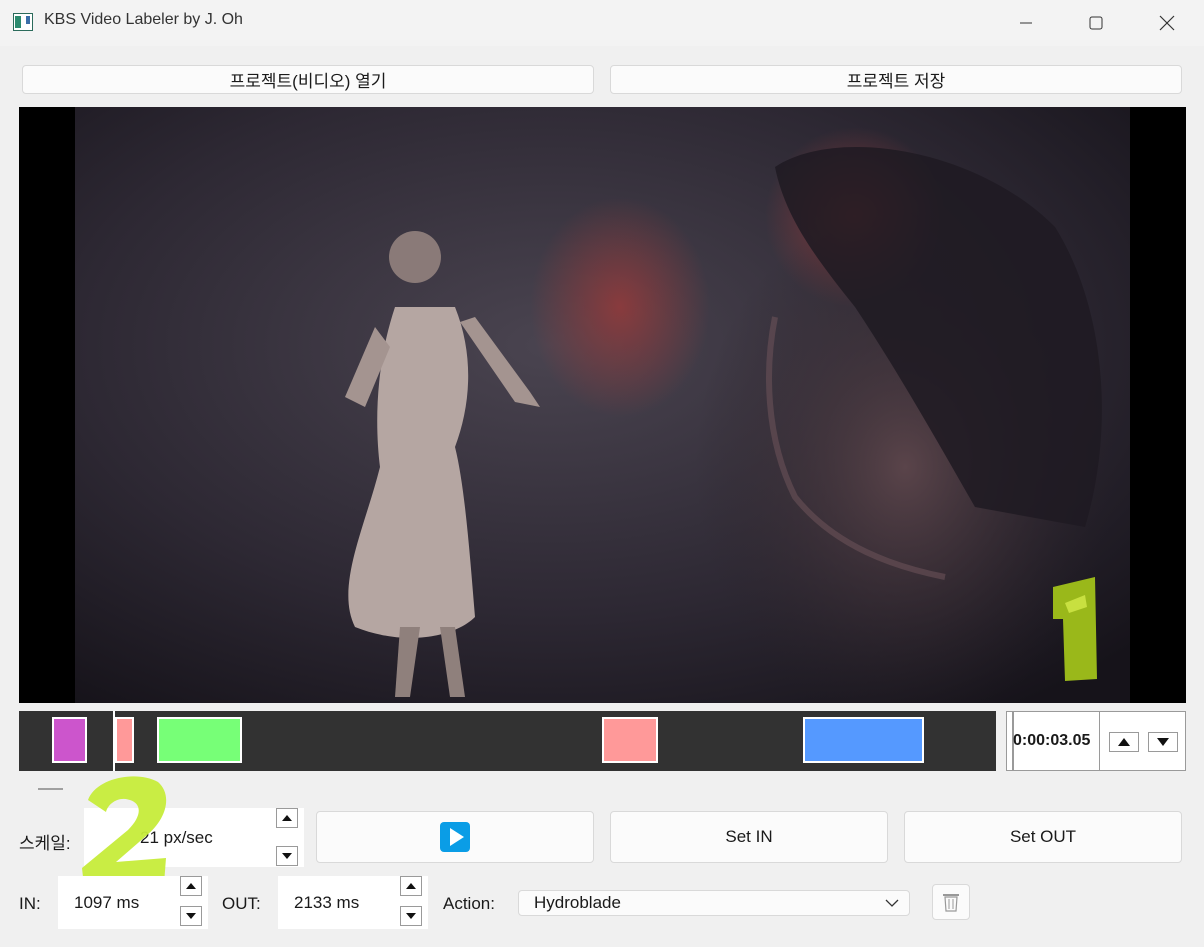 The width and height of the screenshot is (1204, 947). I want to click on time-step-up-button, so click(1124, 742).